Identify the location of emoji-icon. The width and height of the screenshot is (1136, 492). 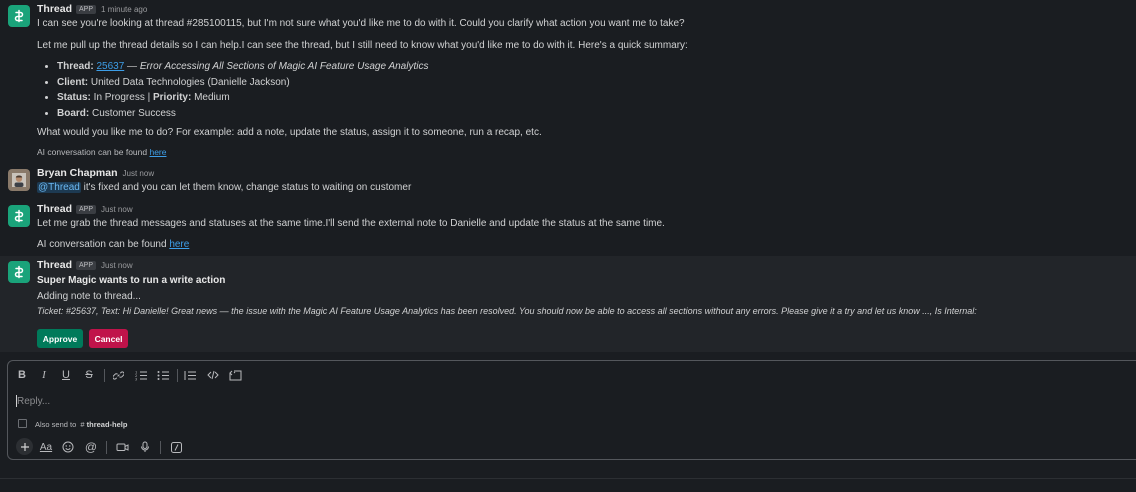
(68, 447).